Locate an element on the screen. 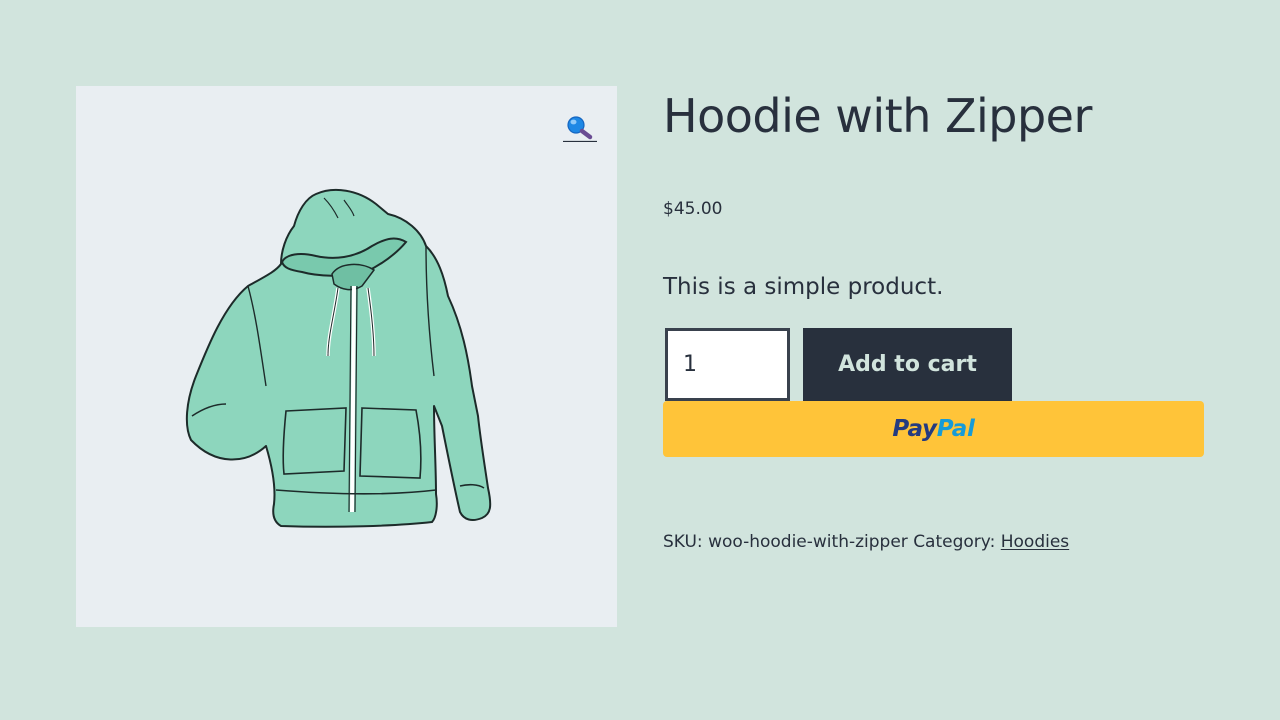  paypal-logo-pal: Pal is located at coordinates (955, 429).